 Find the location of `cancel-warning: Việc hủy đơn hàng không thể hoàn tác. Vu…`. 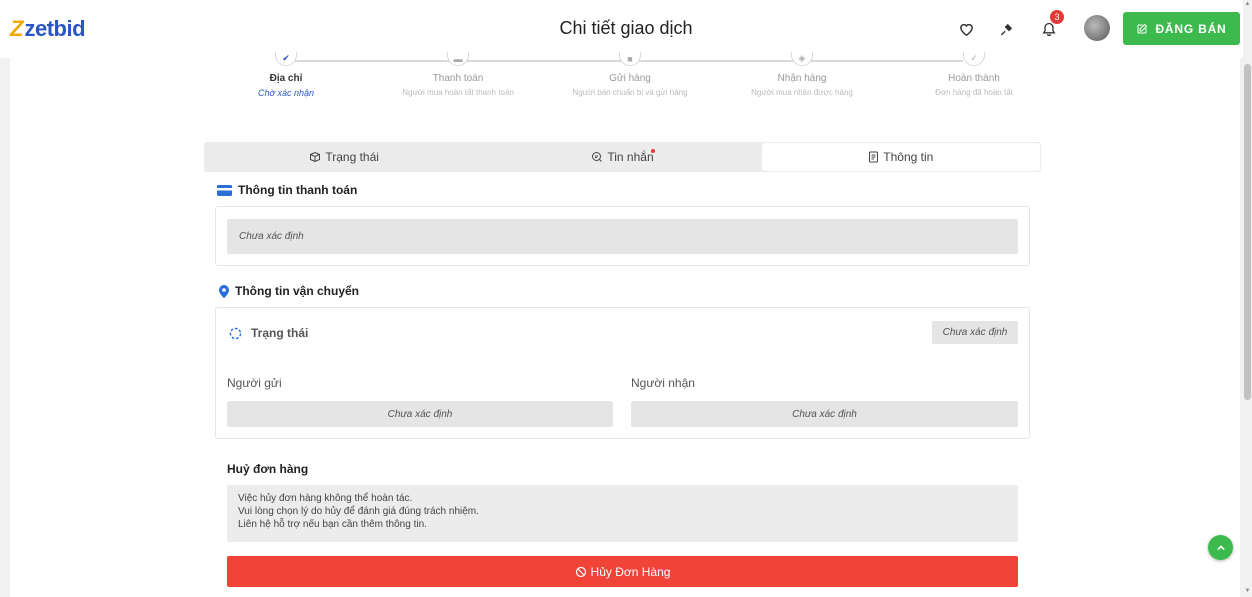

cancel-warning: Việc hủy đơn hàng không thể hoàn tác. Vu… is located at coordinates (622, 513).